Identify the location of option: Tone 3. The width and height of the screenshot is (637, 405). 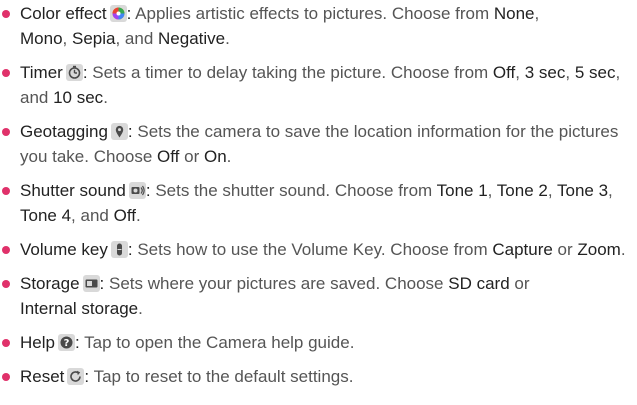
(582, 190).